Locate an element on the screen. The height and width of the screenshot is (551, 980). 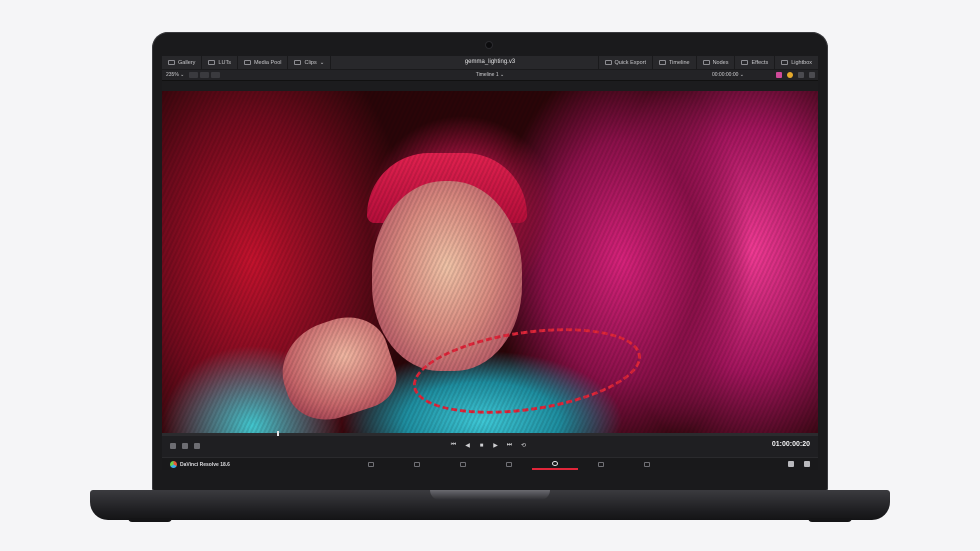
laptop-foot-left is located at coordinates (150, 520).